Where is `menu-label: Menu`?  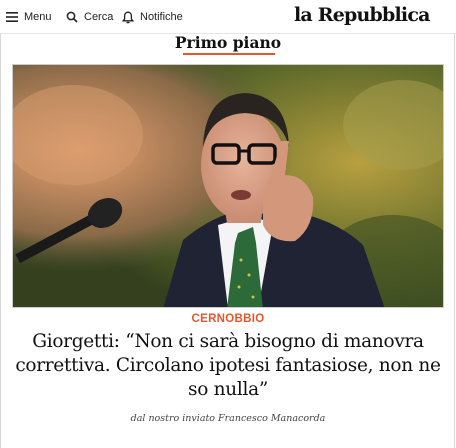 menu-label: Menu is located at coordinates (38, 17).